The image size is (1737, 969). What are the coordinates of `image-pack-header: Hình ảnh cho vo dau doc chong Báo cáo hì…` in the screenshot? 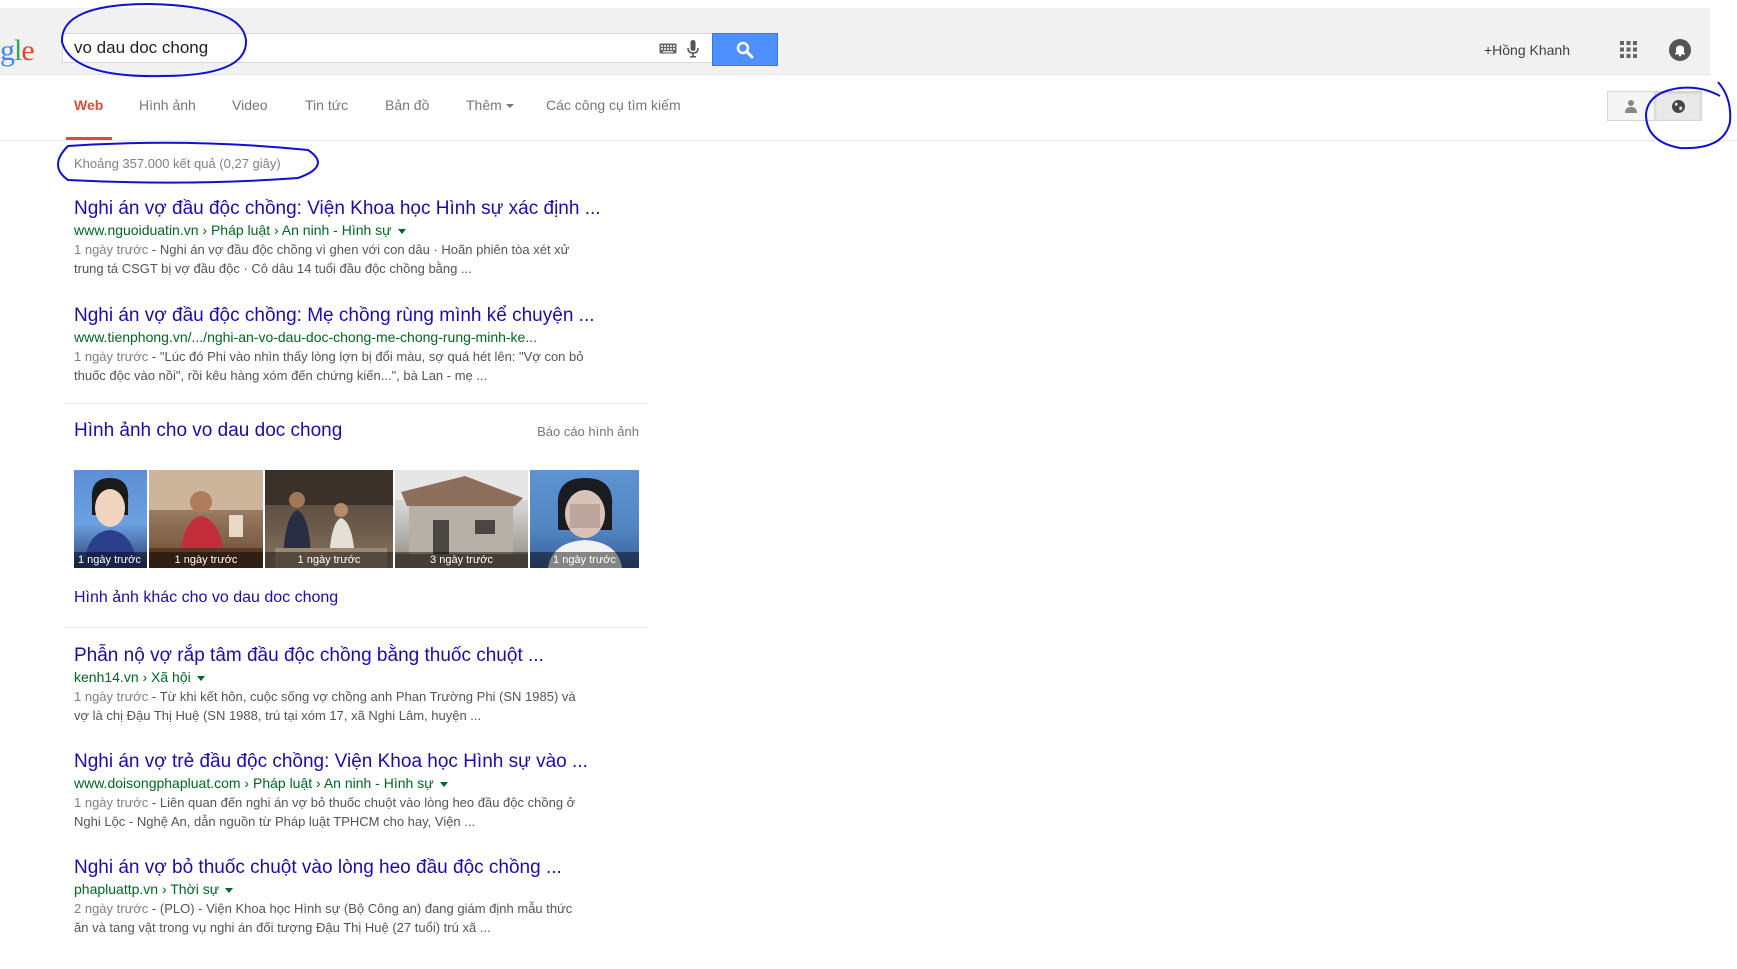 It's located at (356, 431).